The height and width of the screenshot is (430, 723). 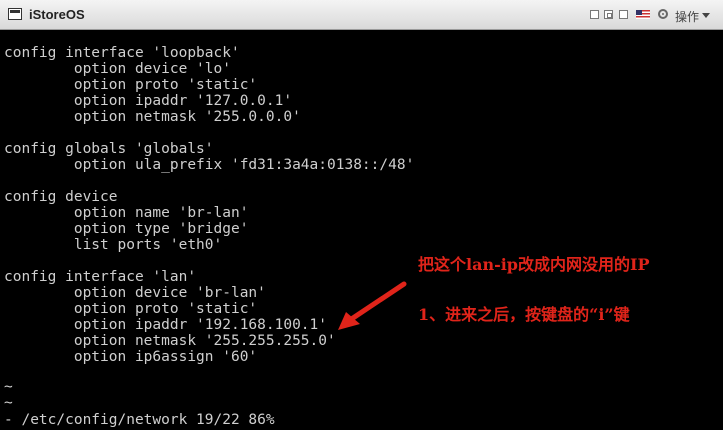 What do you see at coordinates (117, 69) in the screenshot?
I see `terminal-line: option device 'lo'` at bounding box center [117, 69].